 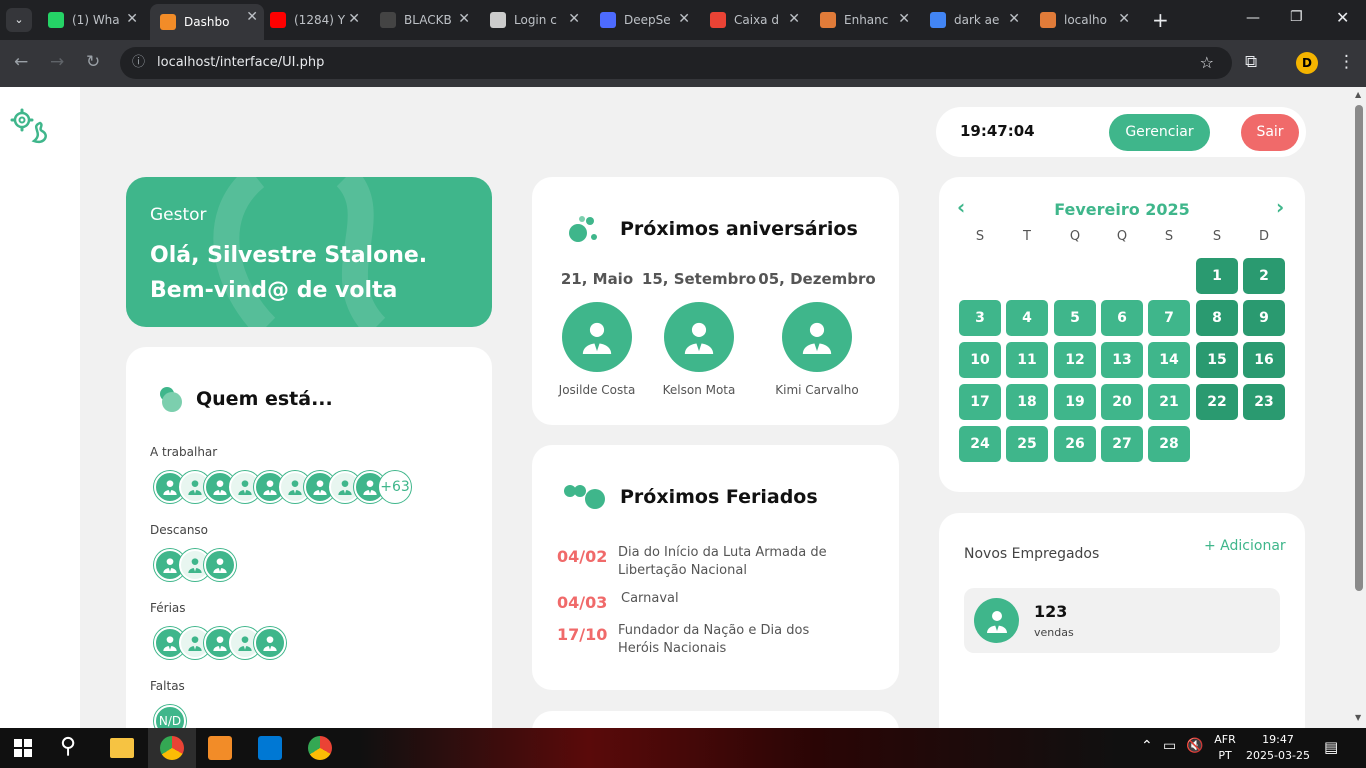 What do you see at coordinates (395, 487) in the screenshot?
I see `presence-more-badge: +63` at bounding box center [395, 487].